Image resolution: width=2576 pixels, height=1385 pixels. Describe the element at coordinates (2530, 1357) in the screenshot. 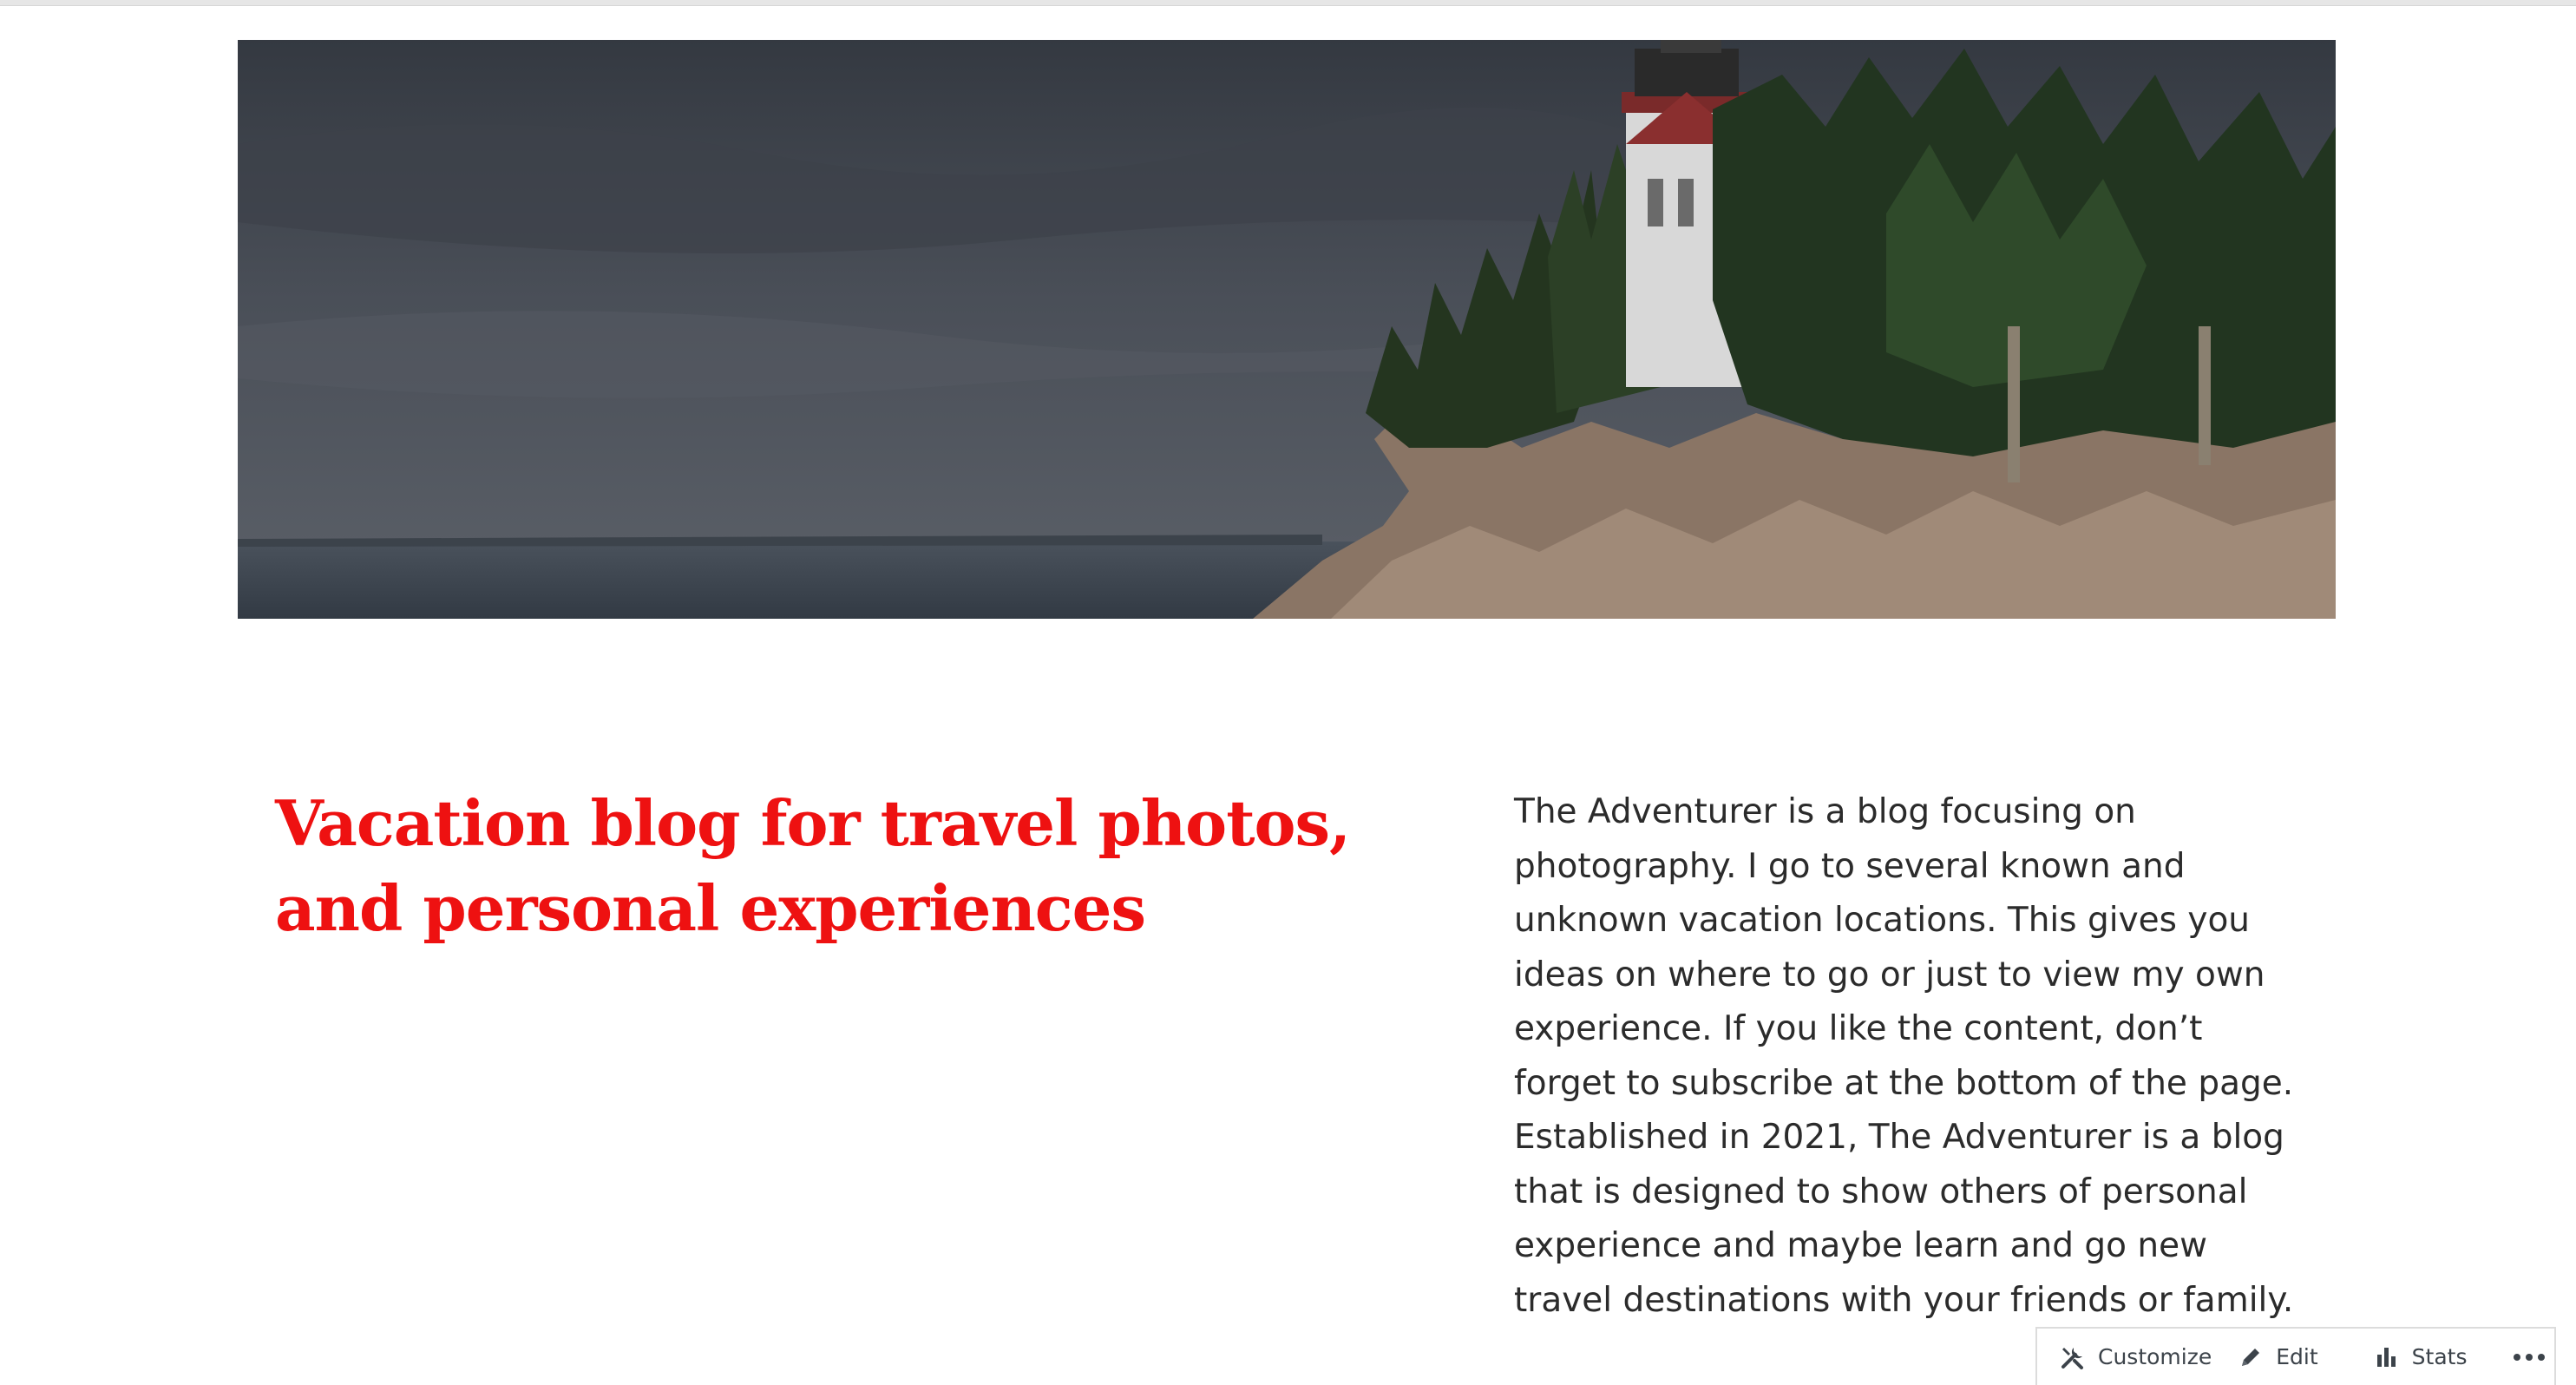

I see `ellipsis-icon` at that location.